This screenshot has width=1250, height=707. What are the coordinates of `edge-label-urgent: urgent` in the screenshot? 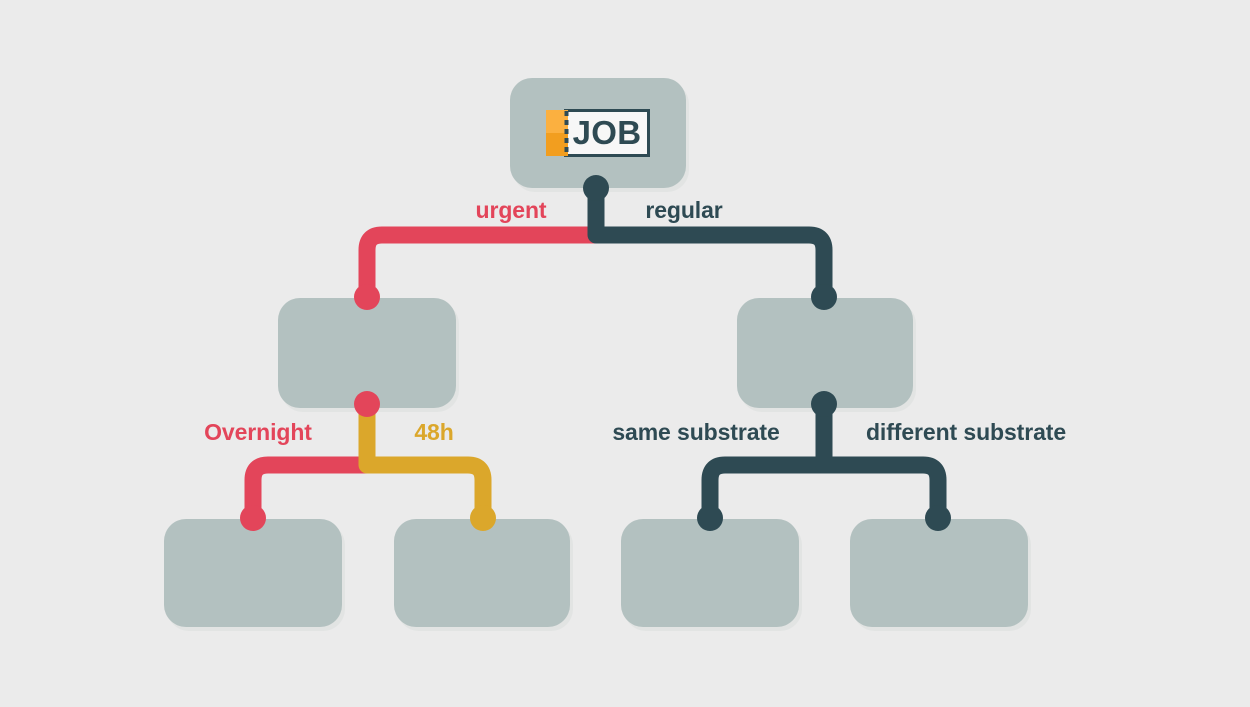 It's located at (511, 210).